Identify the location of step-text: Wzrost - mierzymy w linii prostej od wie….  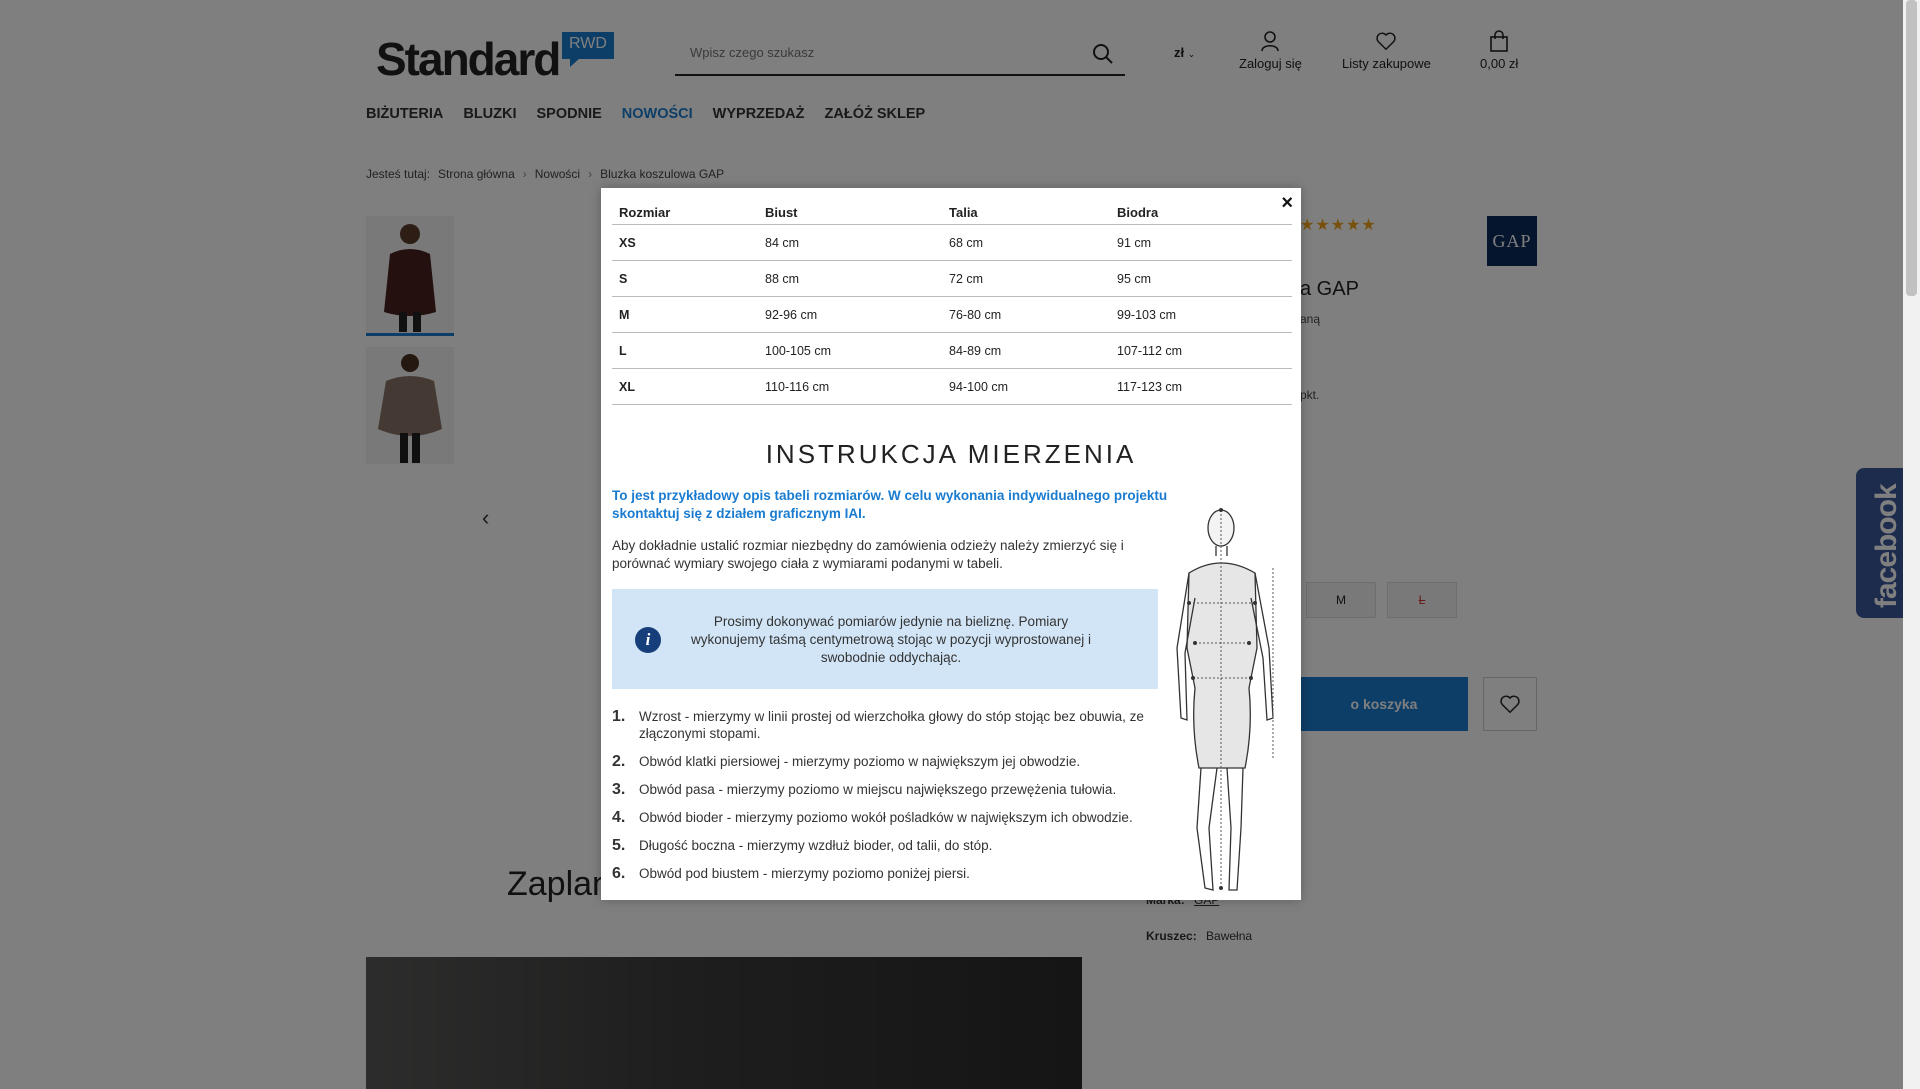
(891, 725).